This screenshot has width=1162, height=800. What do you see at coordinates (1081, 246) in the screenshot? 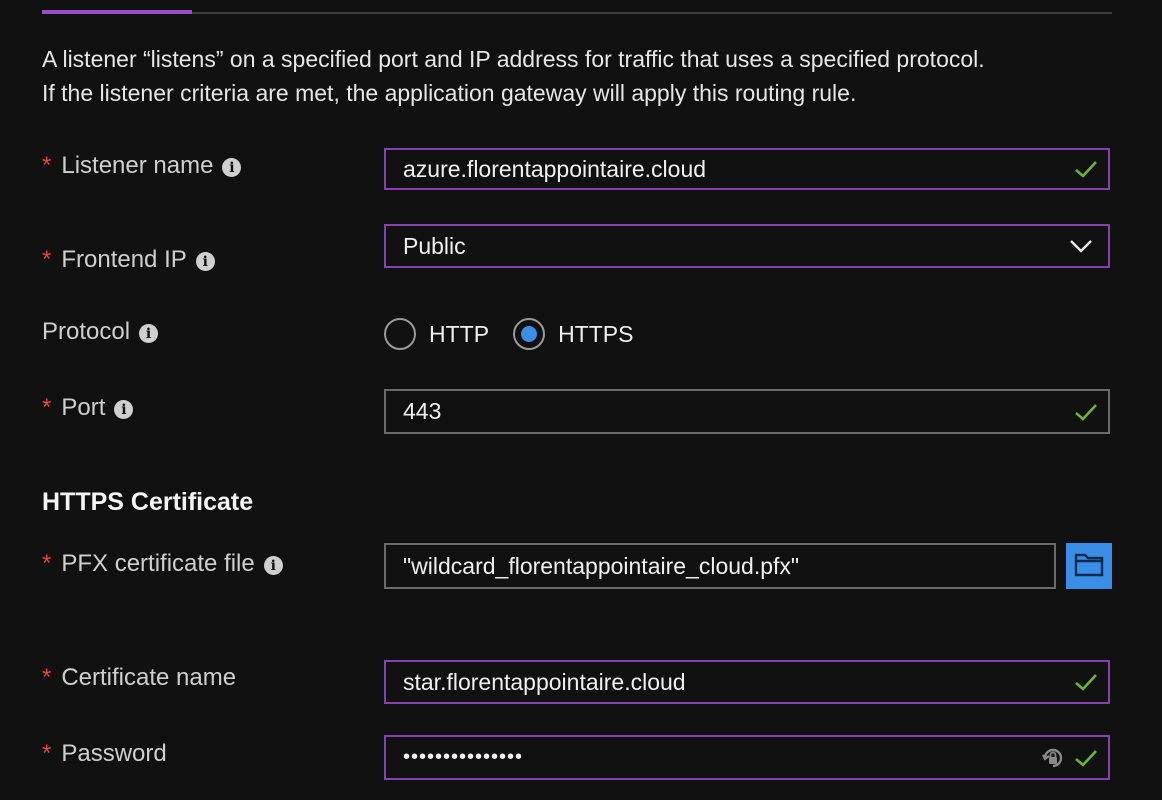
I see `chevron-down-icon` at bounding box center [1081, 246].